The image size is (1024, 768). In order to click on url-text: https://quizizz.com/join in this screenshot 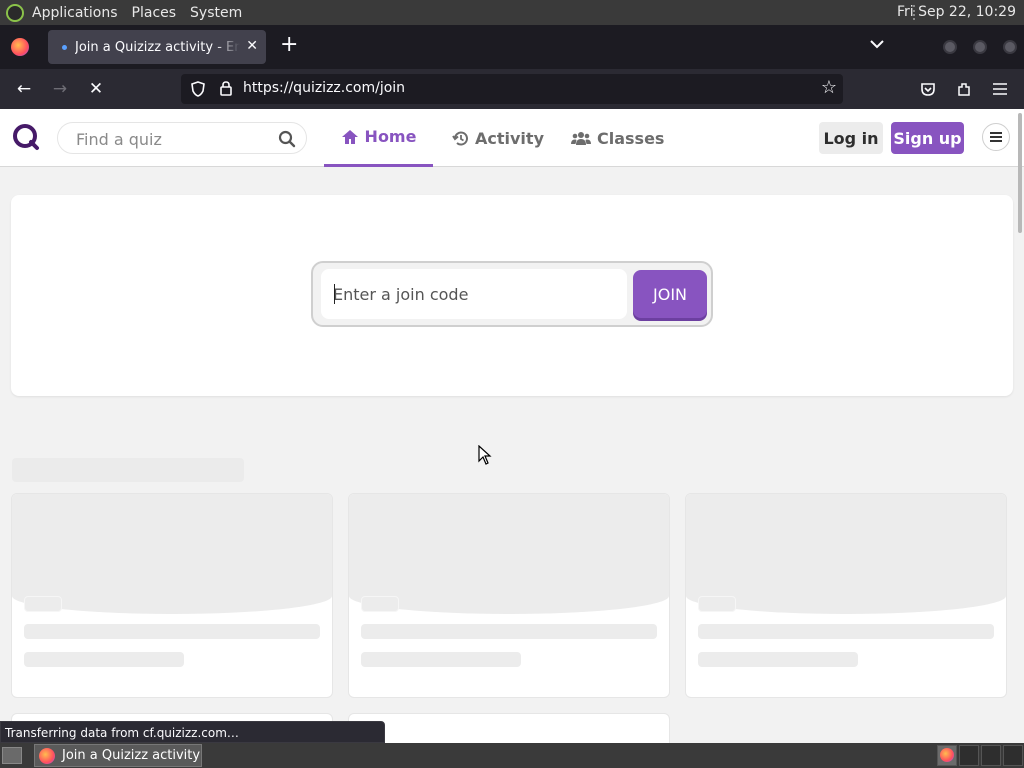, I will do `click(324, 88)`.